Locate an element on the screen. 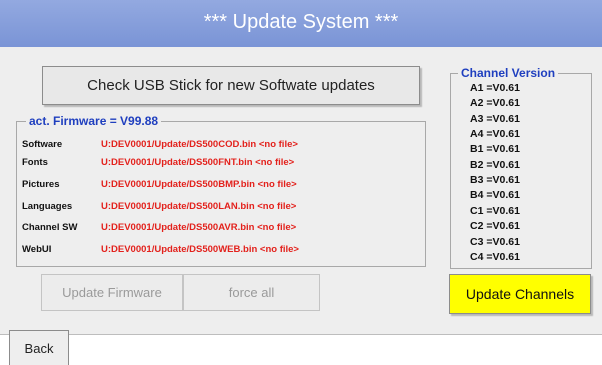  channel-version-item: C4 =V0.61 is located at coordinates (495, 257).